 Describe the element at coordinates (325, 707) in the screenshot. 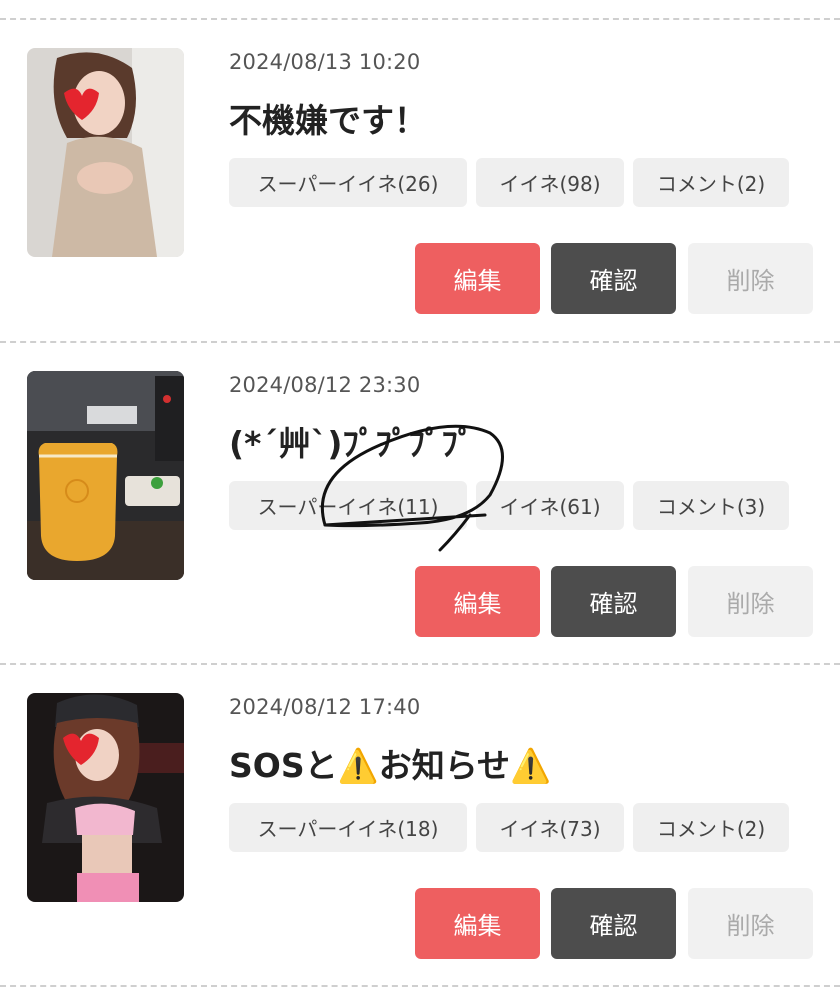

I see `post-date: 2024/08/12 17:40` at that location.